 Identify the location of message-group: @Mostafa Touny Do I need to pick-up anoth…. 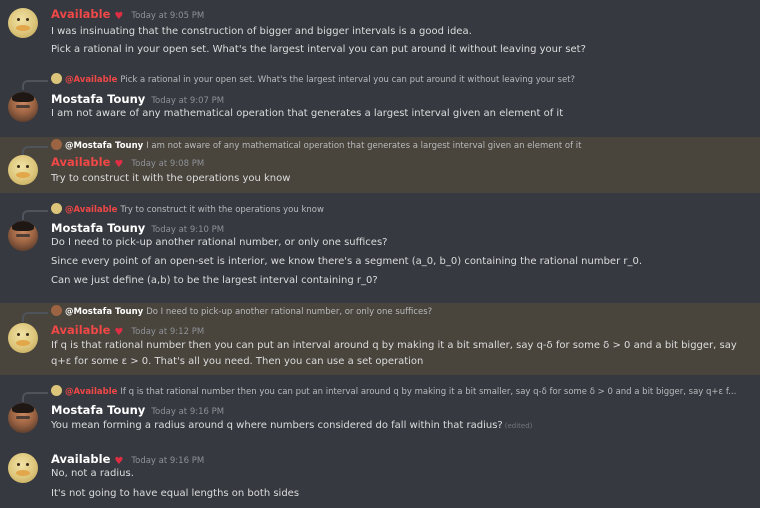
(380, 339).